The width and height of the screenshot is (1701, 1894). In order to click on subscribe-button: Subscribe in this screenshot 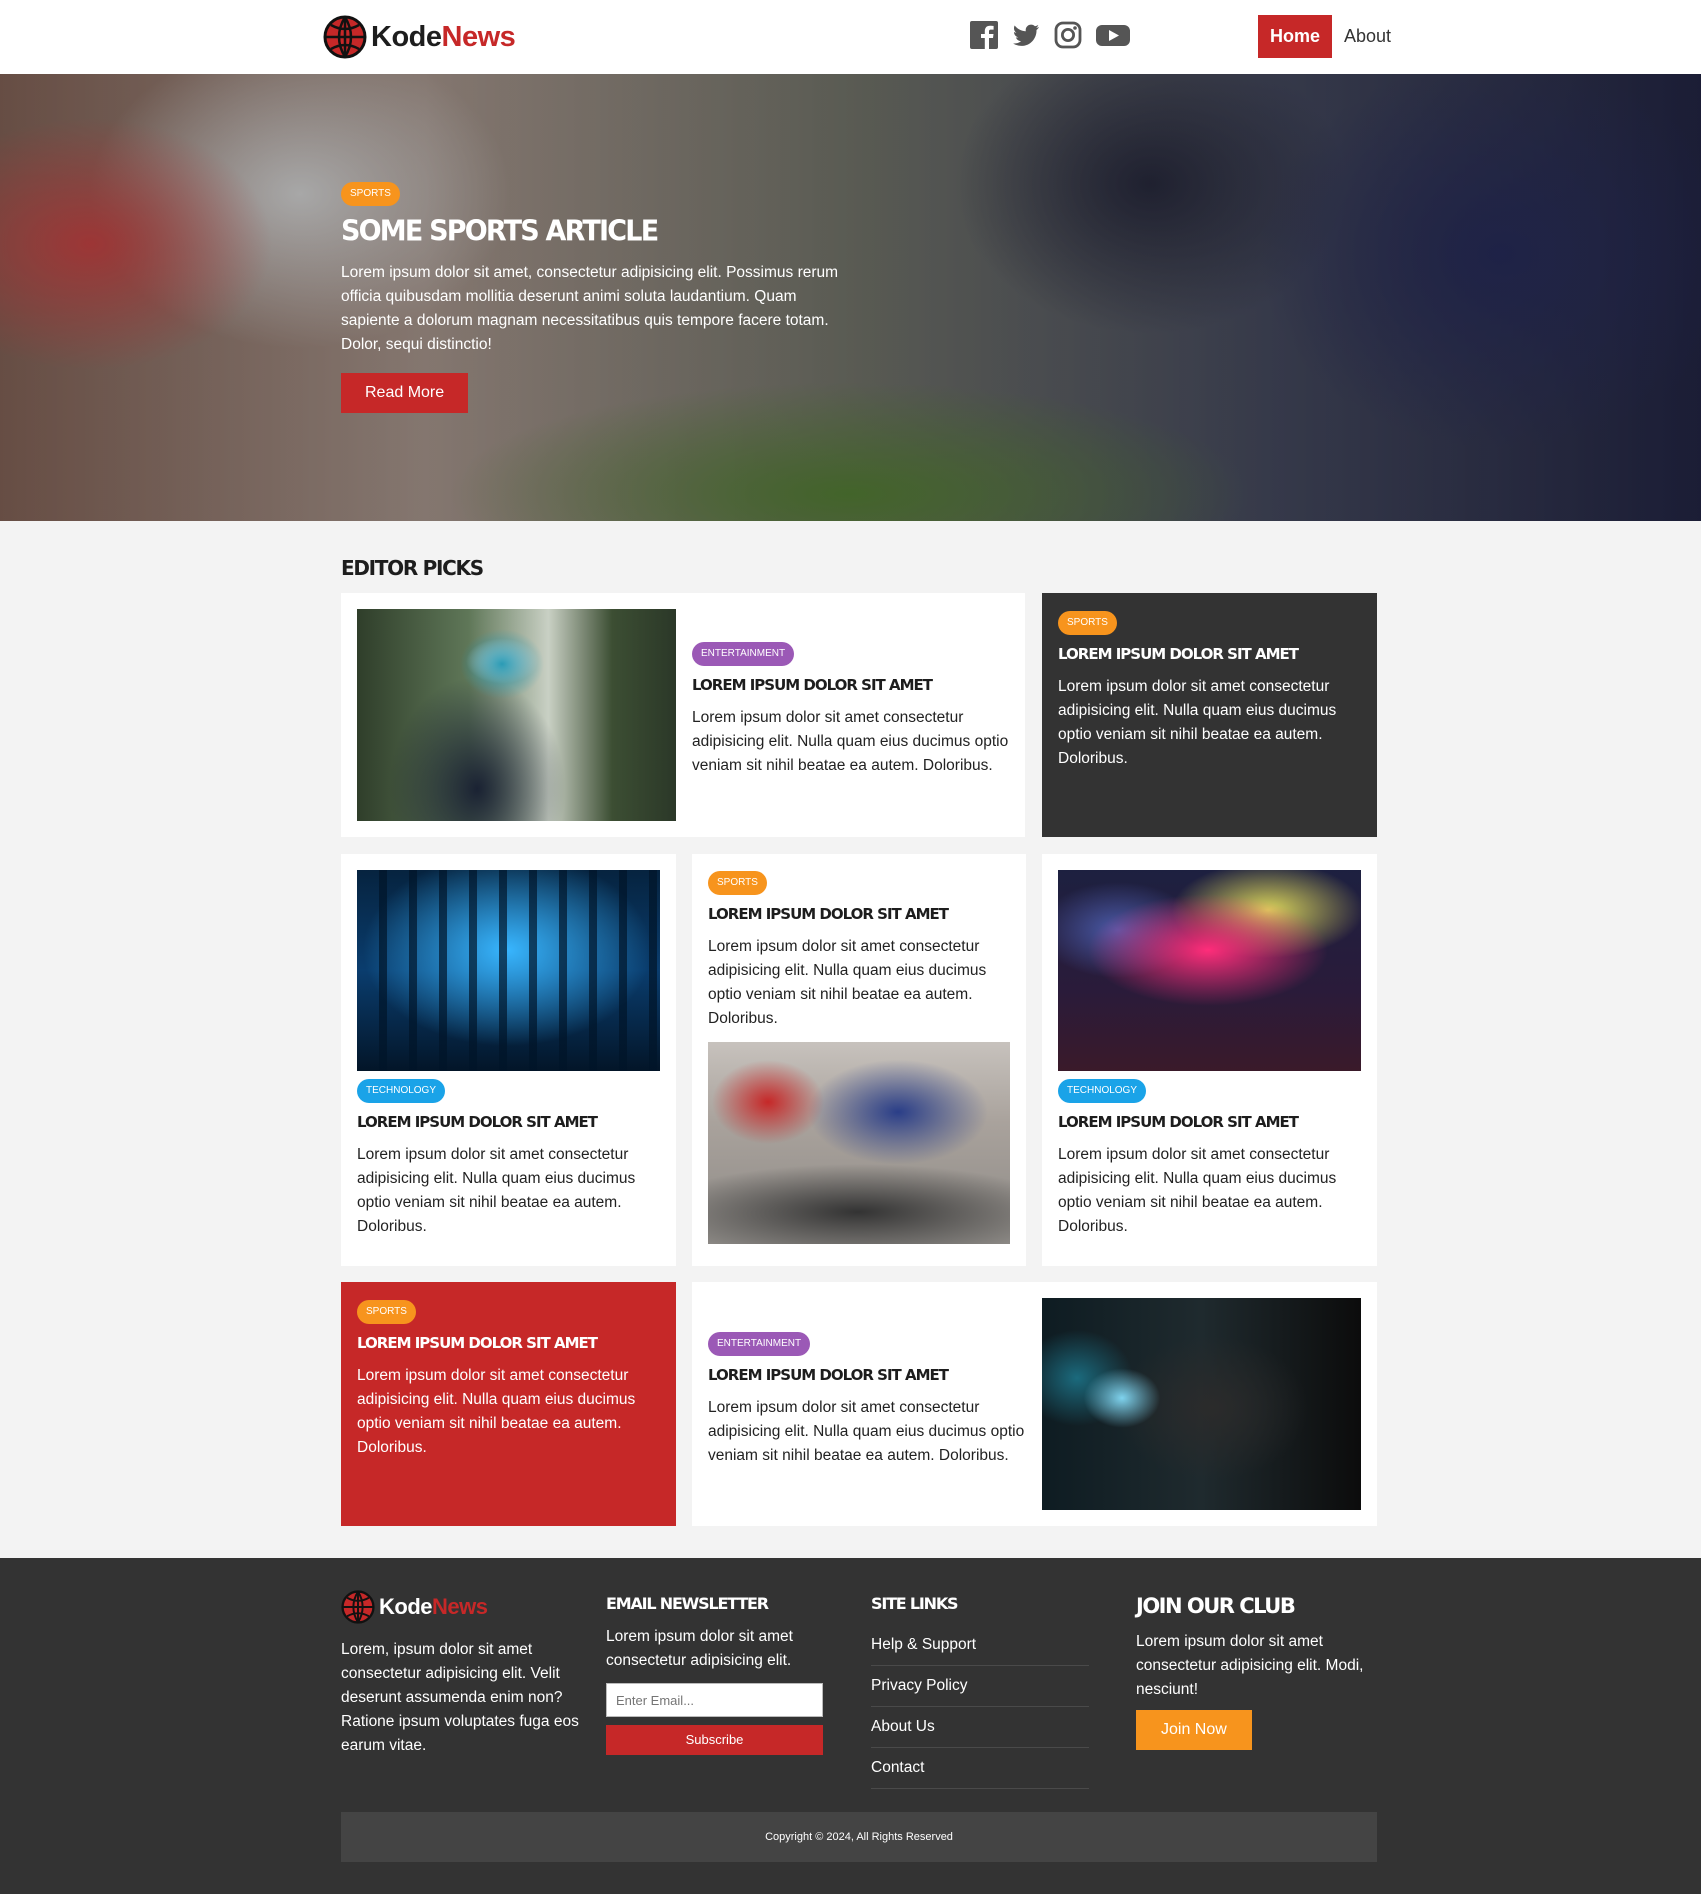, I will do `click(714, 1740)`.